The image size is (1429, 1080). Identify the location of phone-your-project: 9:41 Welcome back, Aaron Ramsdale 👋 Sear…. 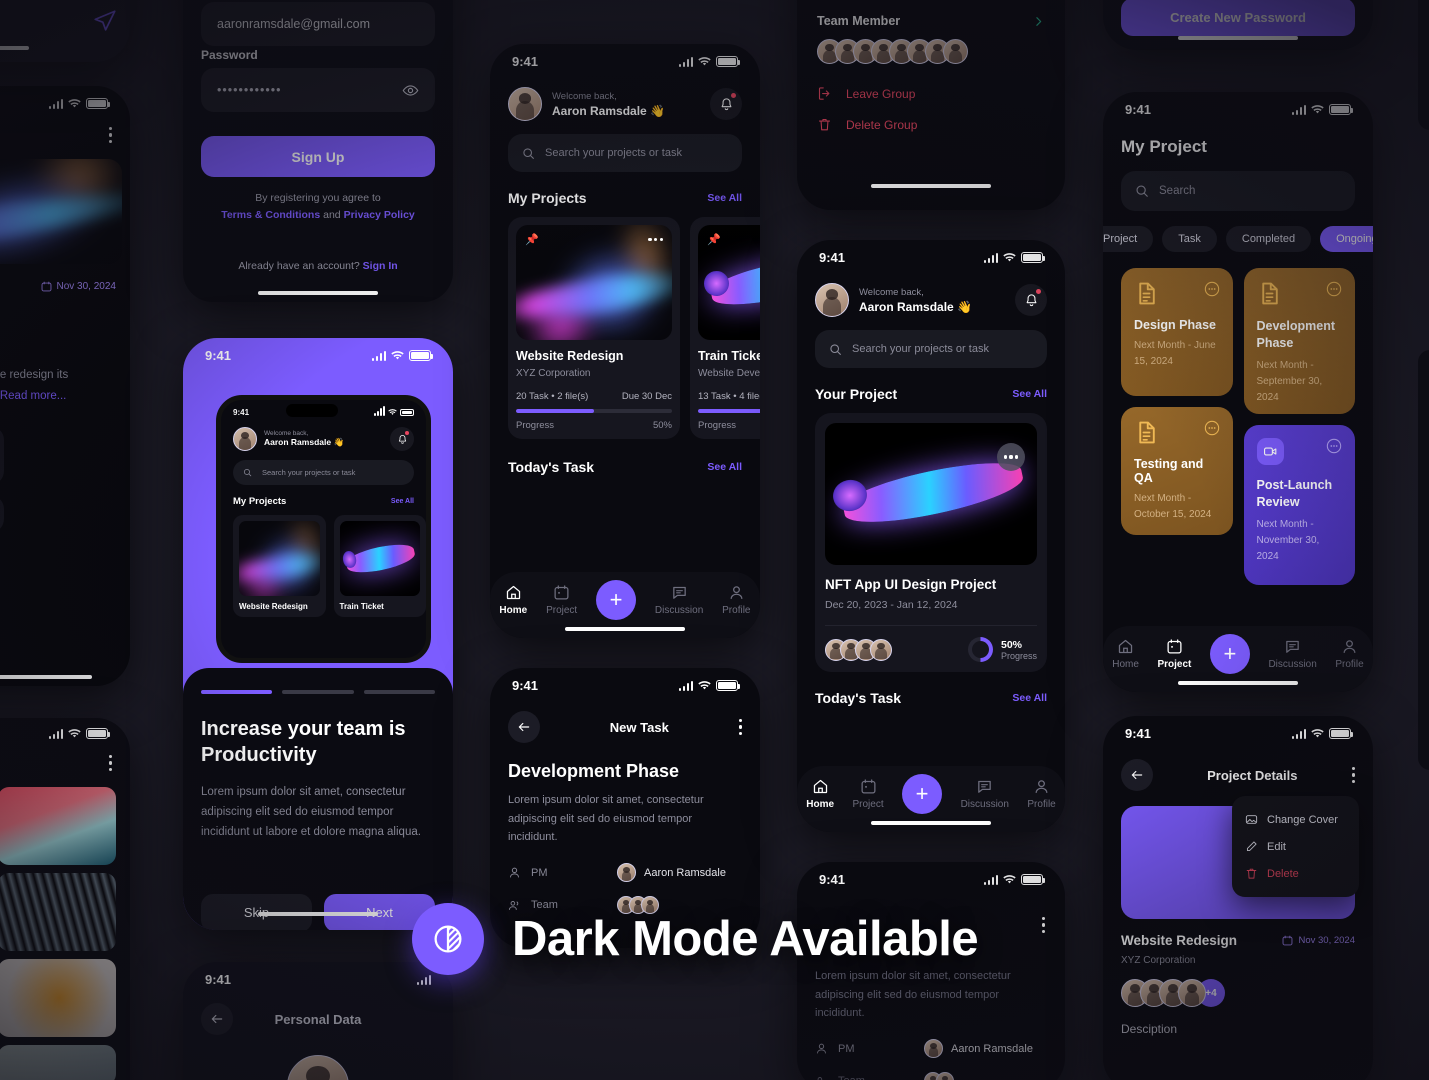
(931, 536).